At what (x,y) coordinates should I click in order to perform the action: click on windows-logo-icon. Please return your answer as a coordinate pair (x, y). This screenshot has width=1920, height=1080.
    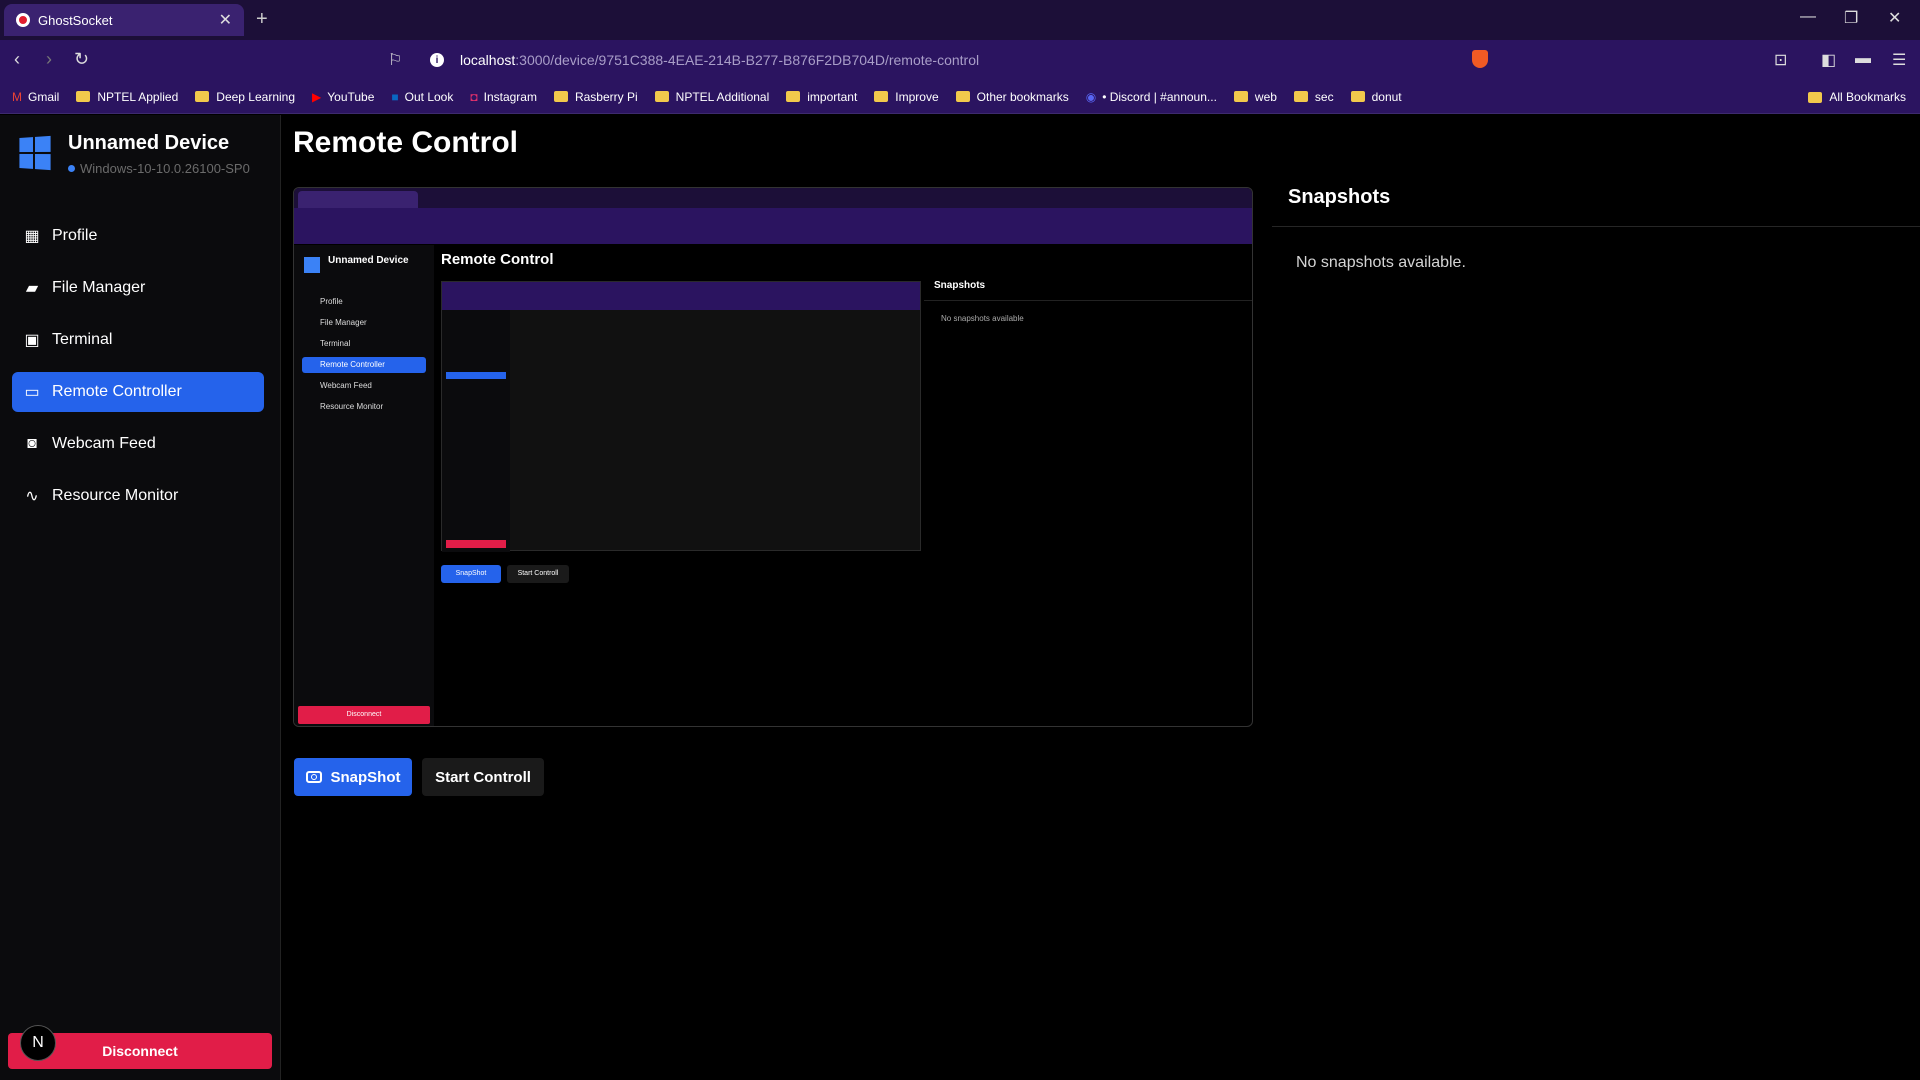
    Looking at the image, I should click on (35, 153).